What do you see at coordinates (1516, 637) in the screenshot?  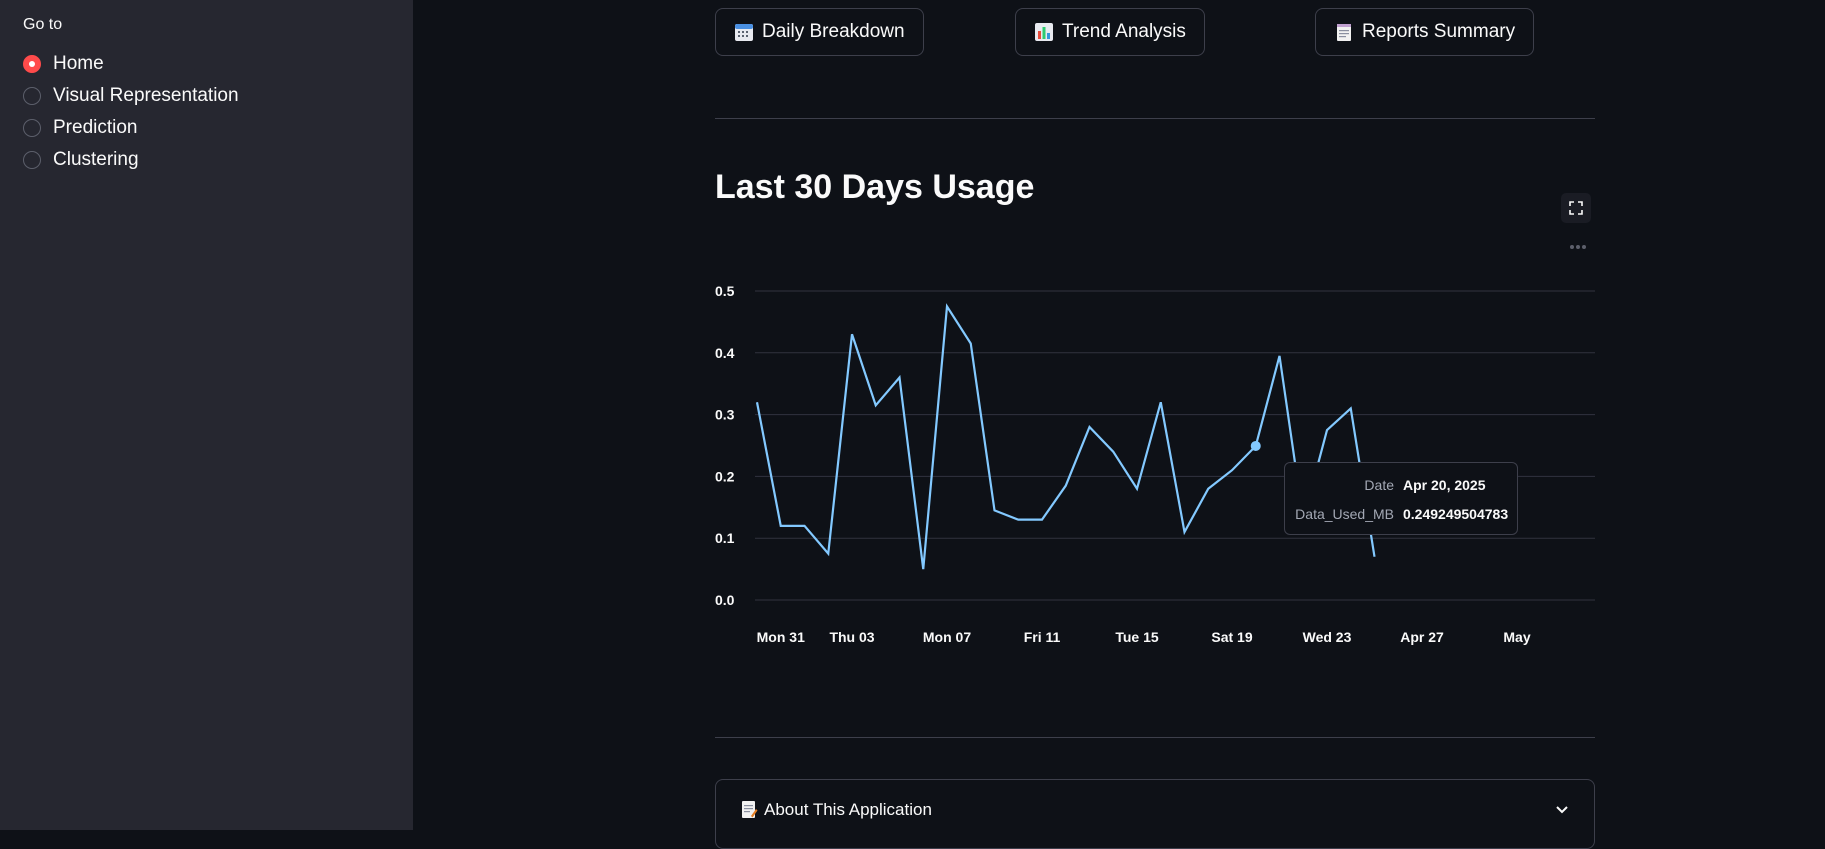 I see `x-tick-label: May` at bounding box center [1516, 637].